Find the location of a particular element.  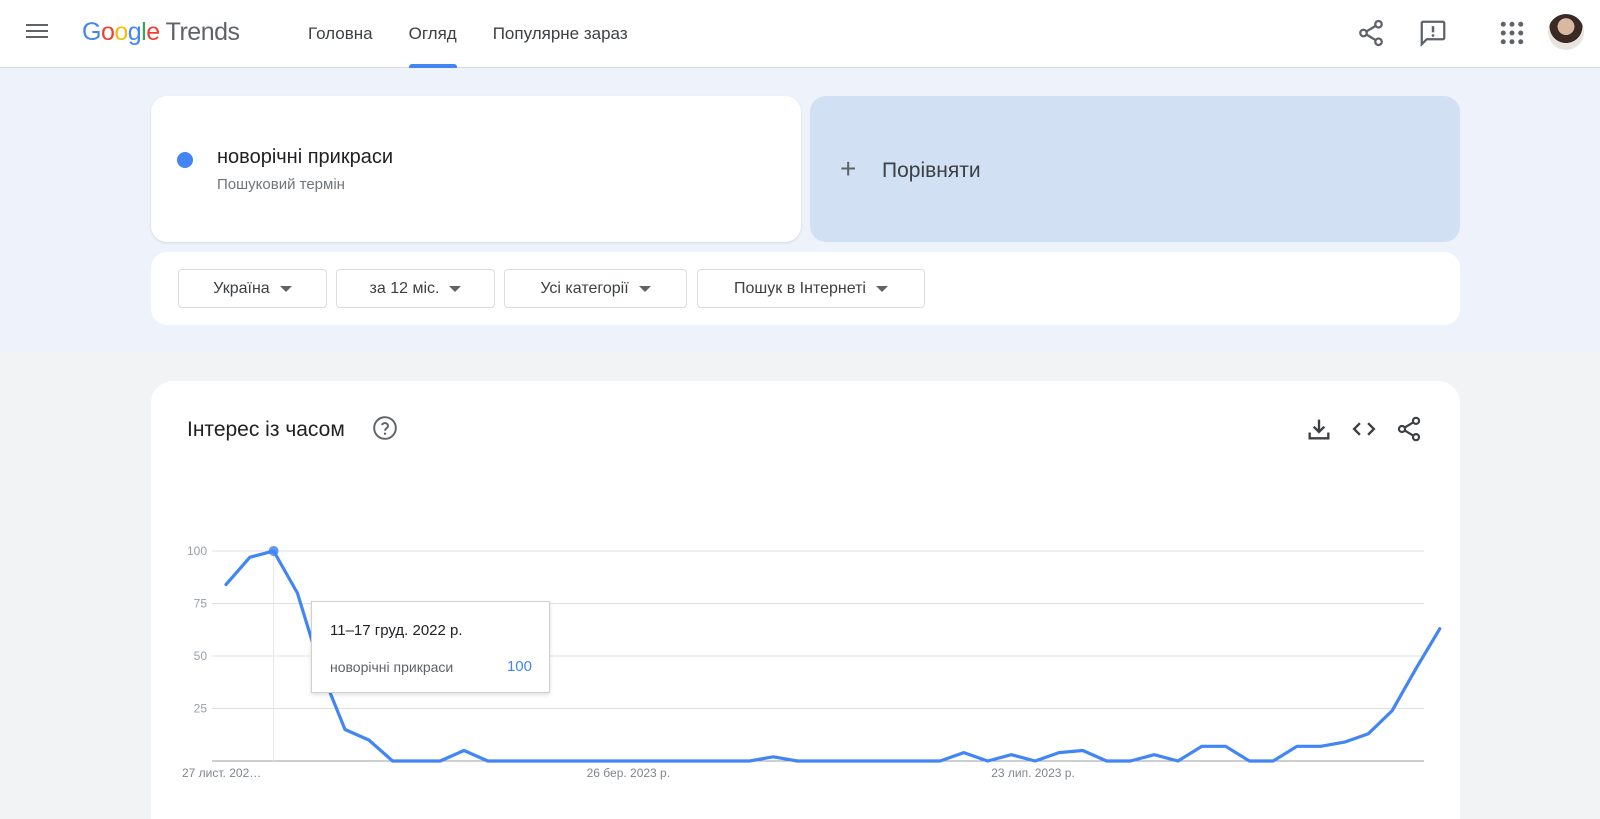

x-tick-label: 23 лип. 2023 р. is located at coordinates (1033, 773).